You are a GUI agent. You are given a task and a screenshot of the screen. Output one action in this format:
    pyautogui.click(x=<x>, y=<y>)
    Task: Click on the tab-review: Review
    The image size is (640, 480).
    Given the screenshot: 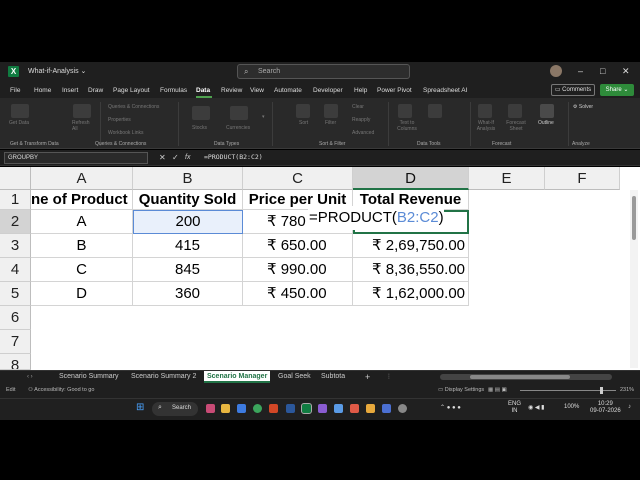 What is the action you would take?
    pyautogui.click(x=231, y=90)
    